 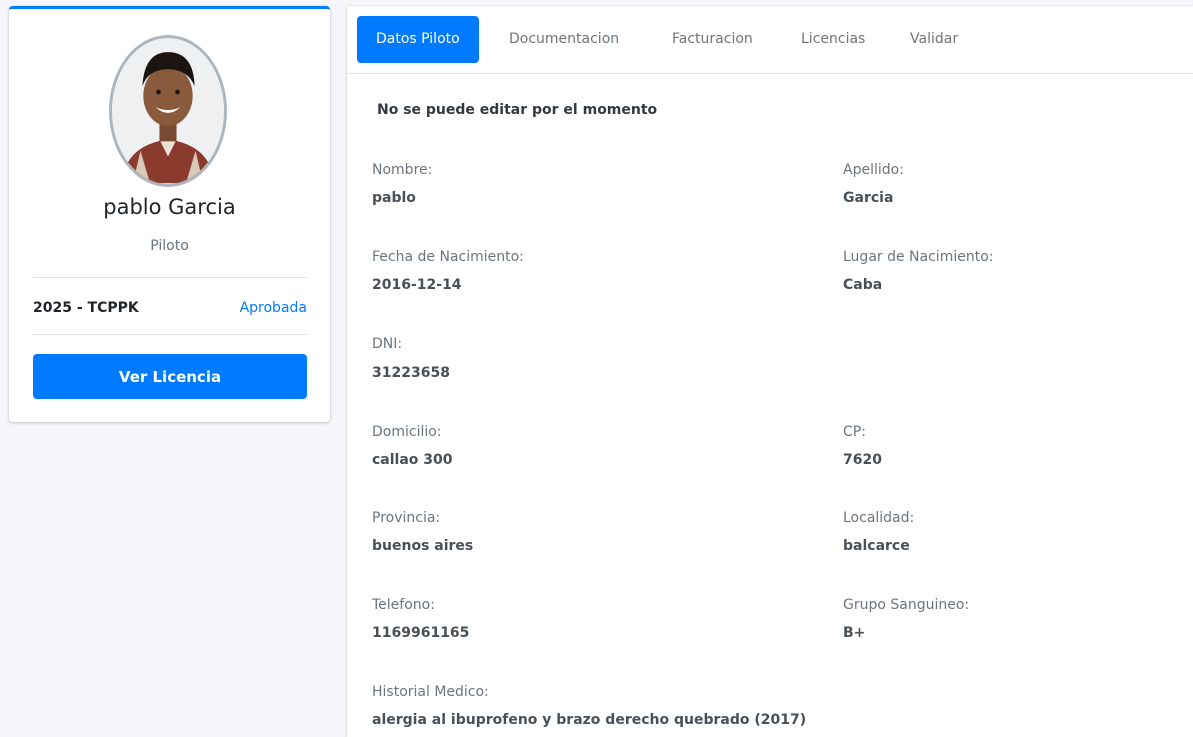 What do you see at coordinates (417, 285) in the screenshot?
I see `fecha-nacimiento-value: 2016-12-14` at bounding box center [417, 285].